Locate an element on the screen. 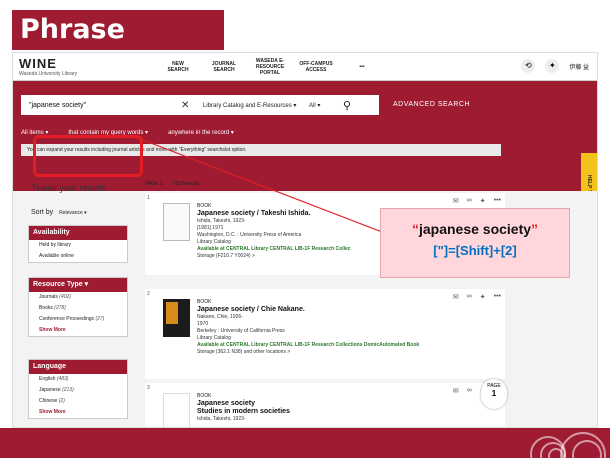 The height and width of the screenshot is (458, 610). user-name: 伊藤 益 is located at coordinates (579, 66).